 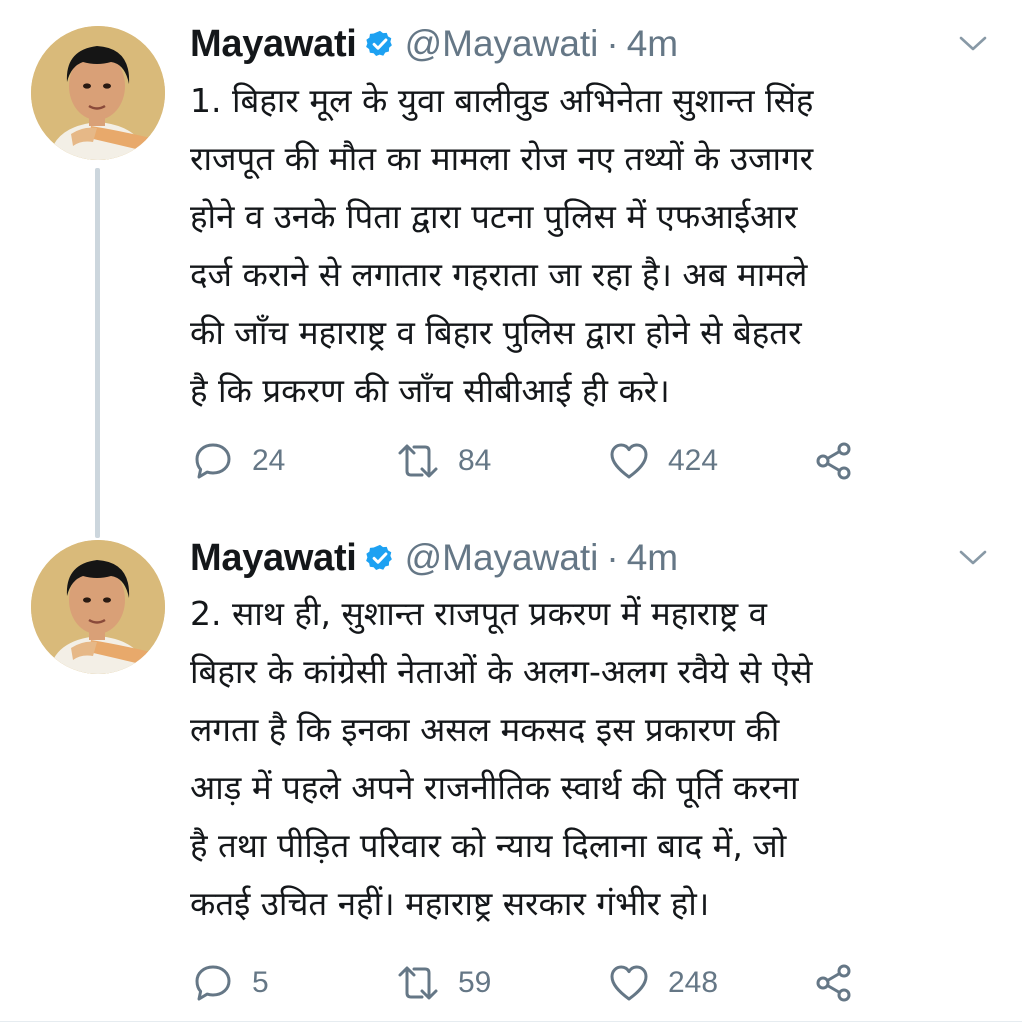 What do you see at coordinates (475, 460) in the screenshot?
I see `retweet-count: 84` at bounding box center [475, 460].